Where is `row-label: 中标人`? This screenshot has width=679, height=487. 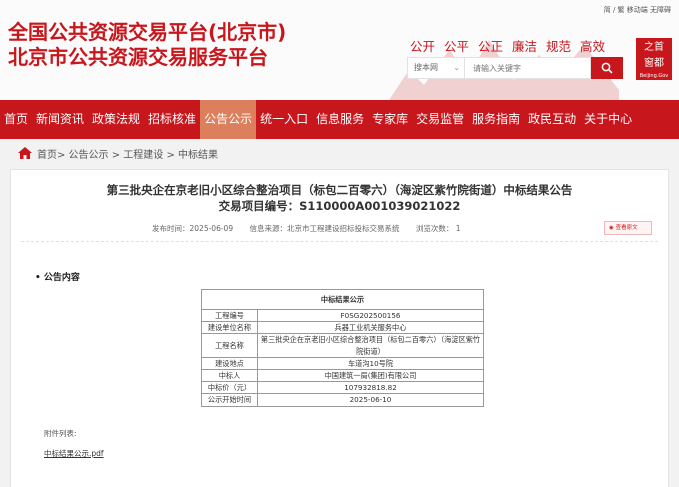 row-label: 中标人 is located at coordinates (229, 376).